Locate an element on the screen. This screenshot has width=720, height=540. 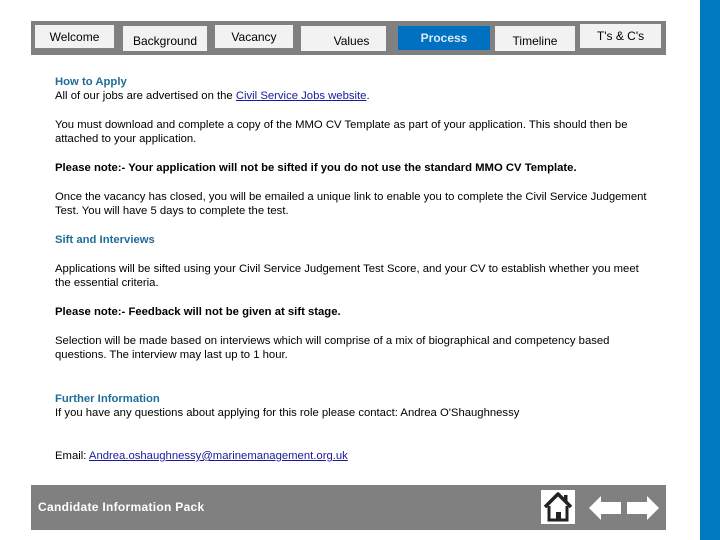
tab-background: Background is located at coordinates (165, 38).